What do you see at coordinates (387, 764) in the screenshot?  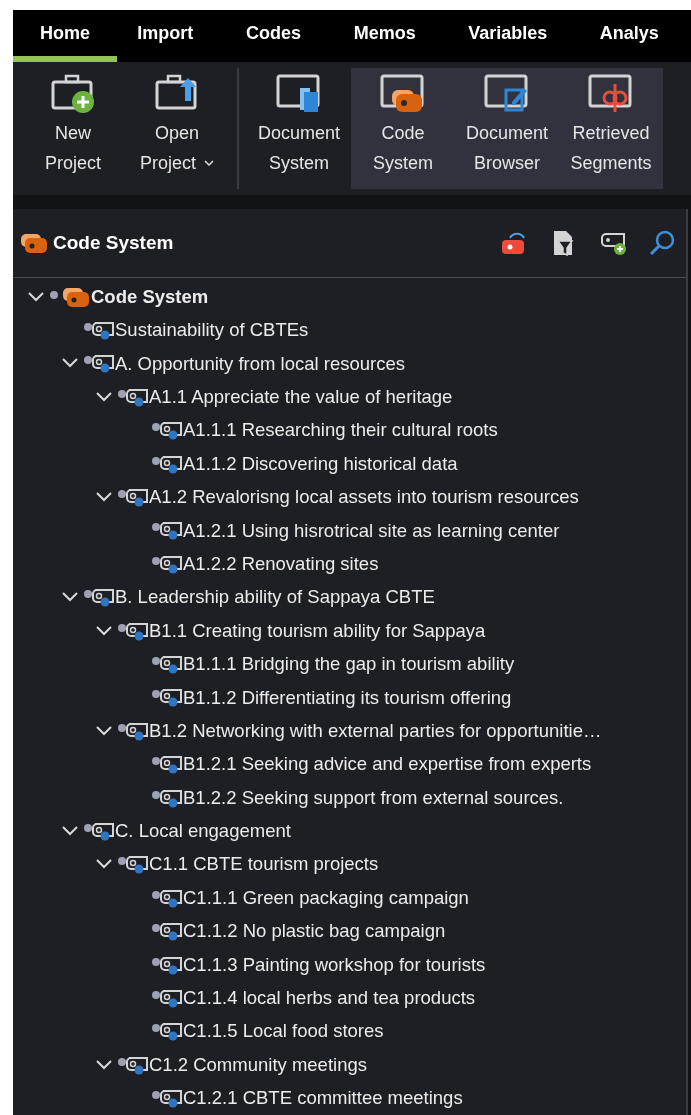 I see `code-label: B1.2.1 Seeking advice and expertise from experts` at bounding box center [387, 764].